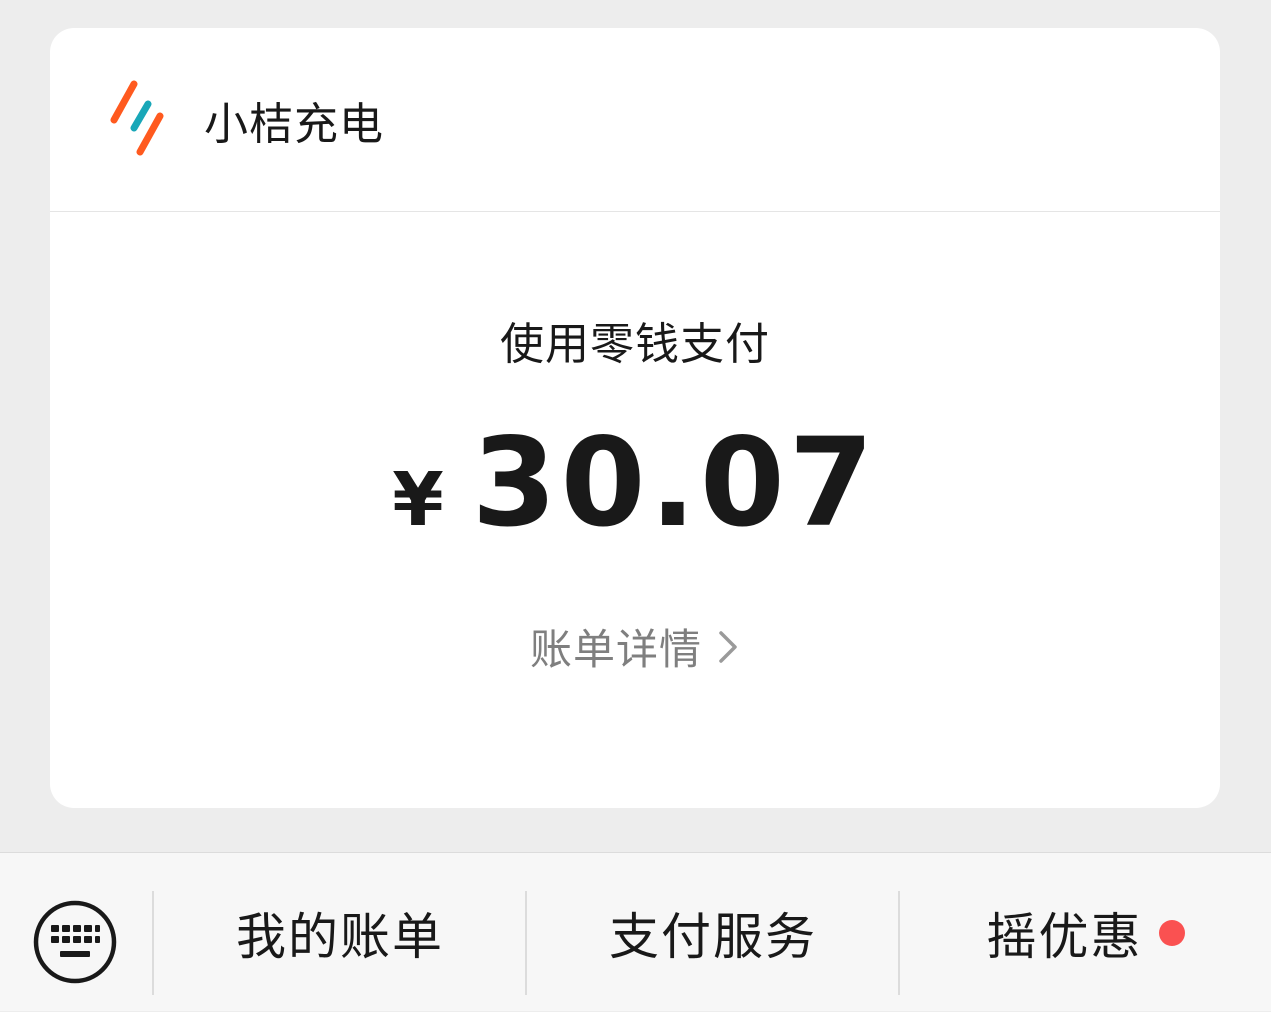 The height and width of the screenshot is (1012, 1271). What do you see at coordinates (674, 483) in the screenshot?
I see `payment-amount: 30.07` at bounding box center [674, 483].